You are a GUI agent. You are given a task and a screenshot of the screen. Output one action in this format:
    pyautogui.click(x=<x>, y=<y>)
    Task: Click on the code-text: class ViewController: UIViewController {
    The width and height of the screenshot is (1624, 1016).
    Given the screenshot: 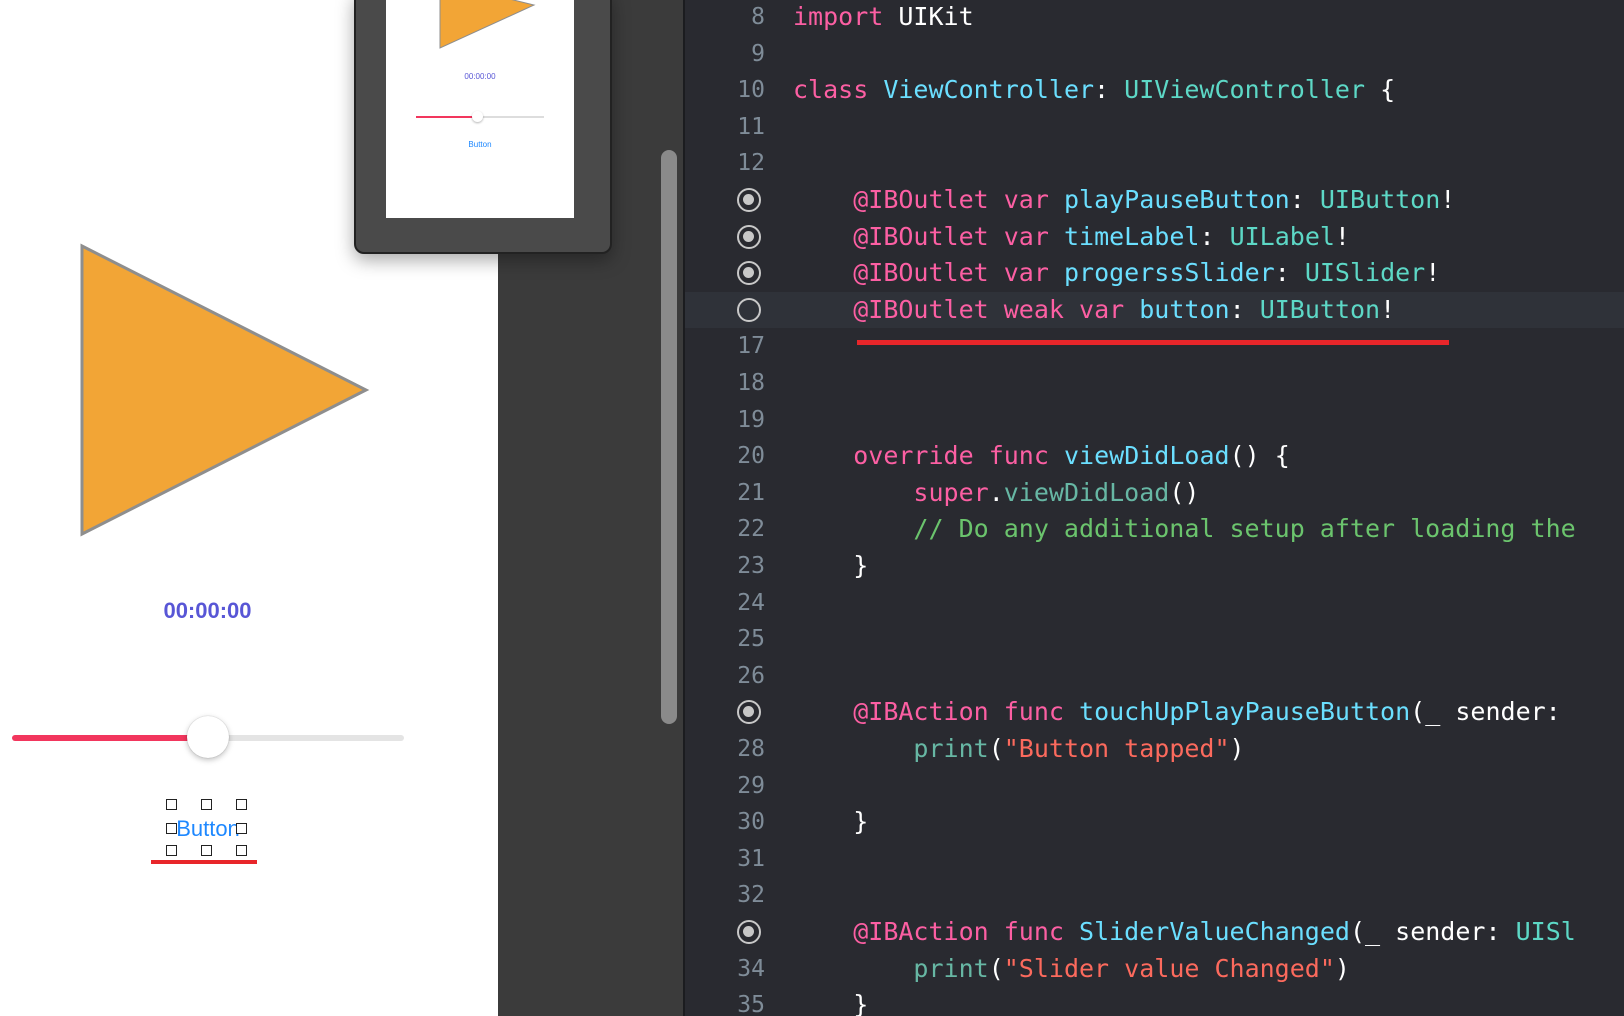 What is the action you would take?
    pyautogui.click(x=1094, y=90)
    